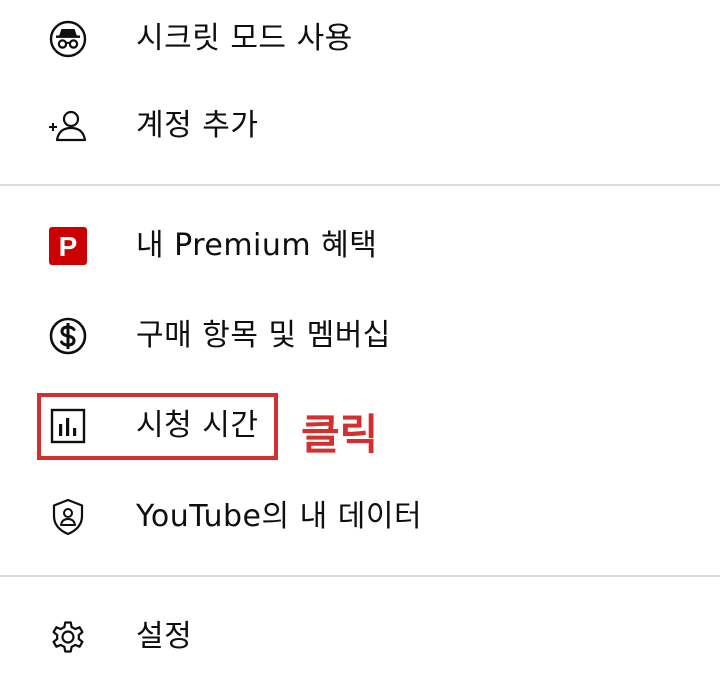  I want to click on menu-item-incognito: 시크릿 모드 사용, so click(360, 39).